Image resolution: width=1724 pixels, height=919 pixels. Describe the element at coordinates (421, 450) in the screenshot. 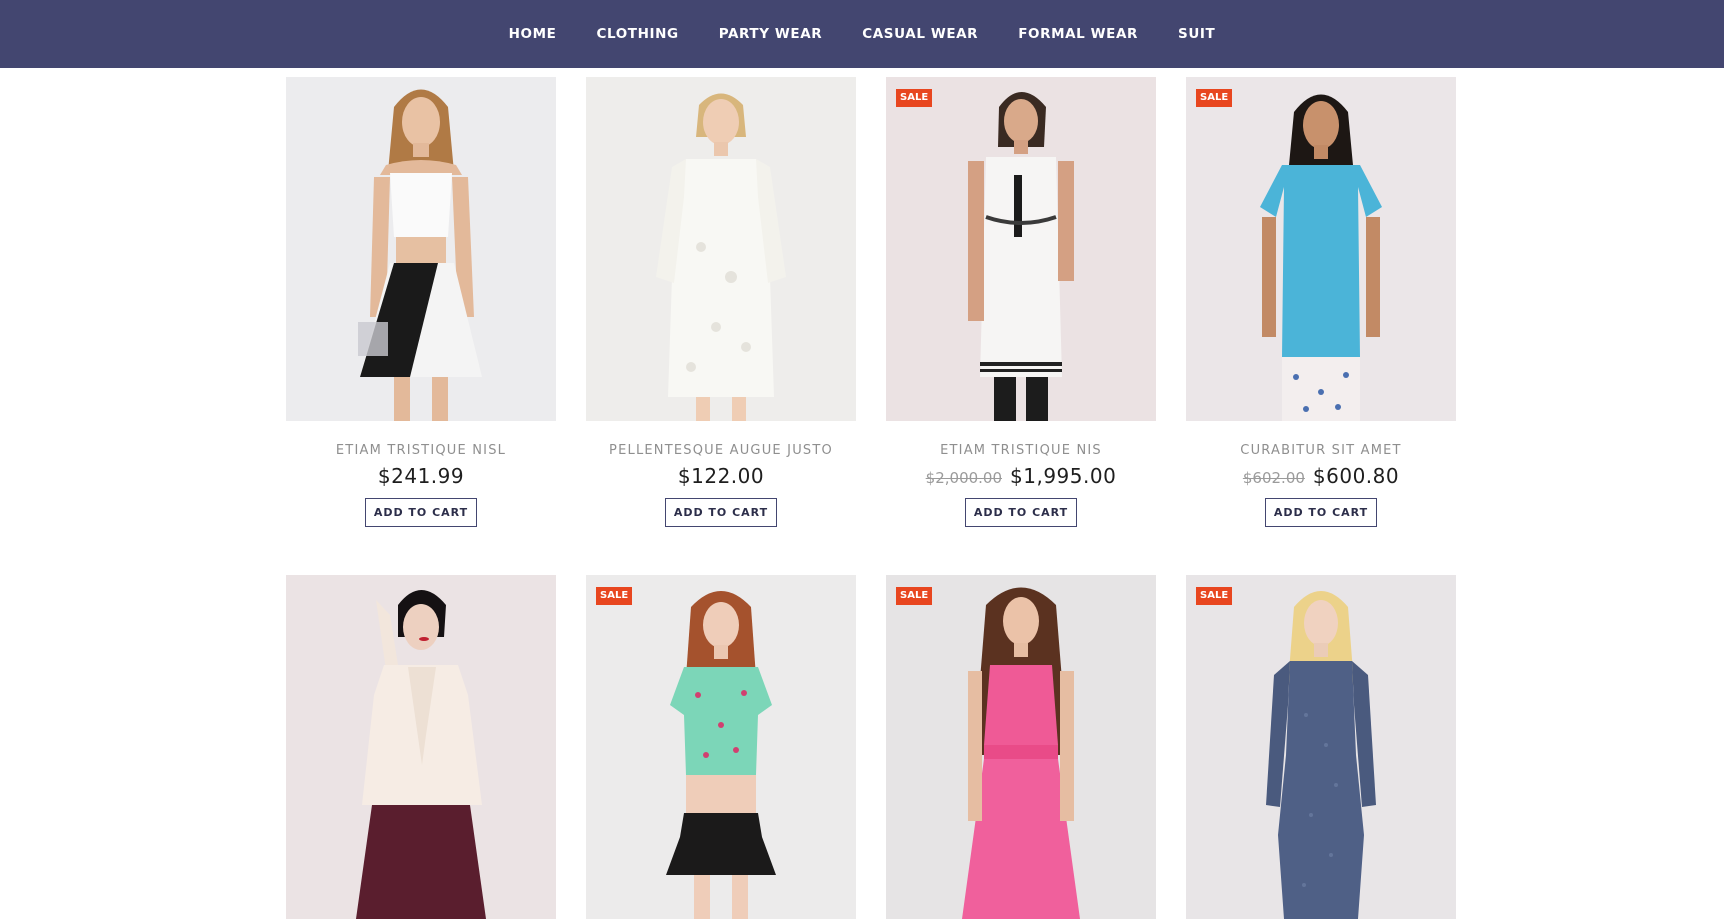

I see `product-name: ETIAM TRISTIQUE NISL` at that location.